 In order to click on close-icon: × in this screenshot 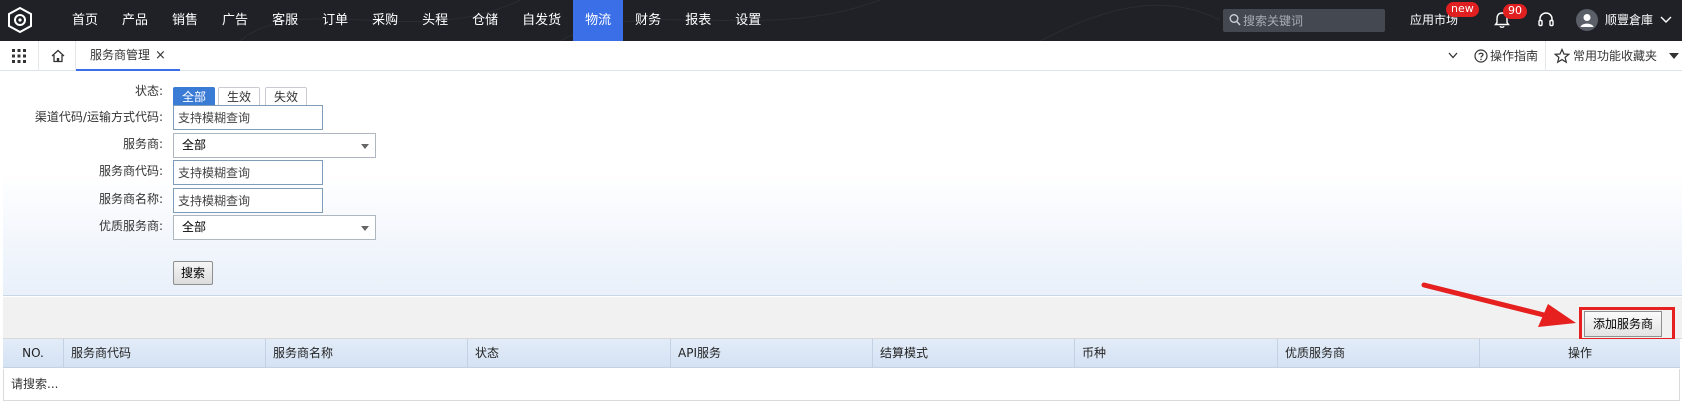, I will do `click(160, 55)`.